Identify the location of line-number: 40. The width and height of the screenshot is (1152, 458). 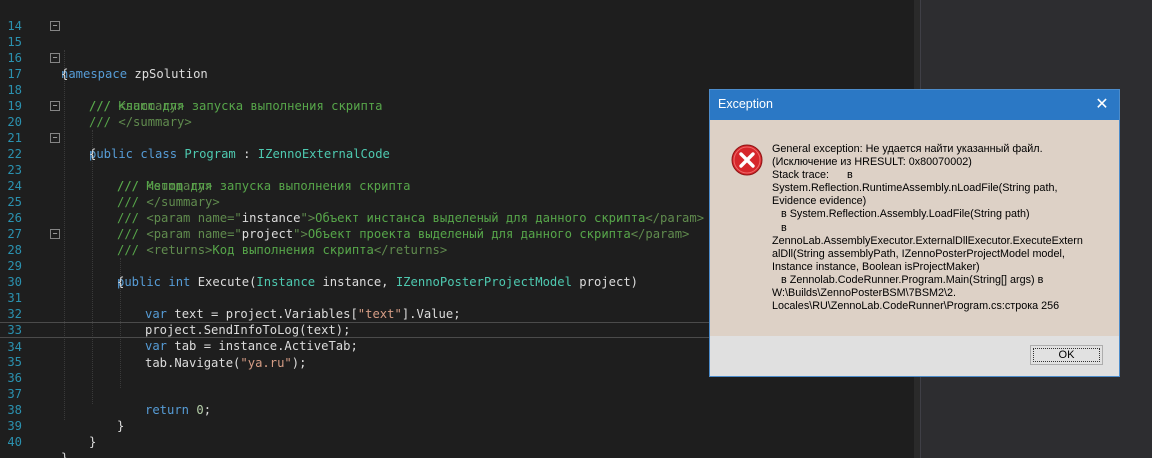
(14, 442).